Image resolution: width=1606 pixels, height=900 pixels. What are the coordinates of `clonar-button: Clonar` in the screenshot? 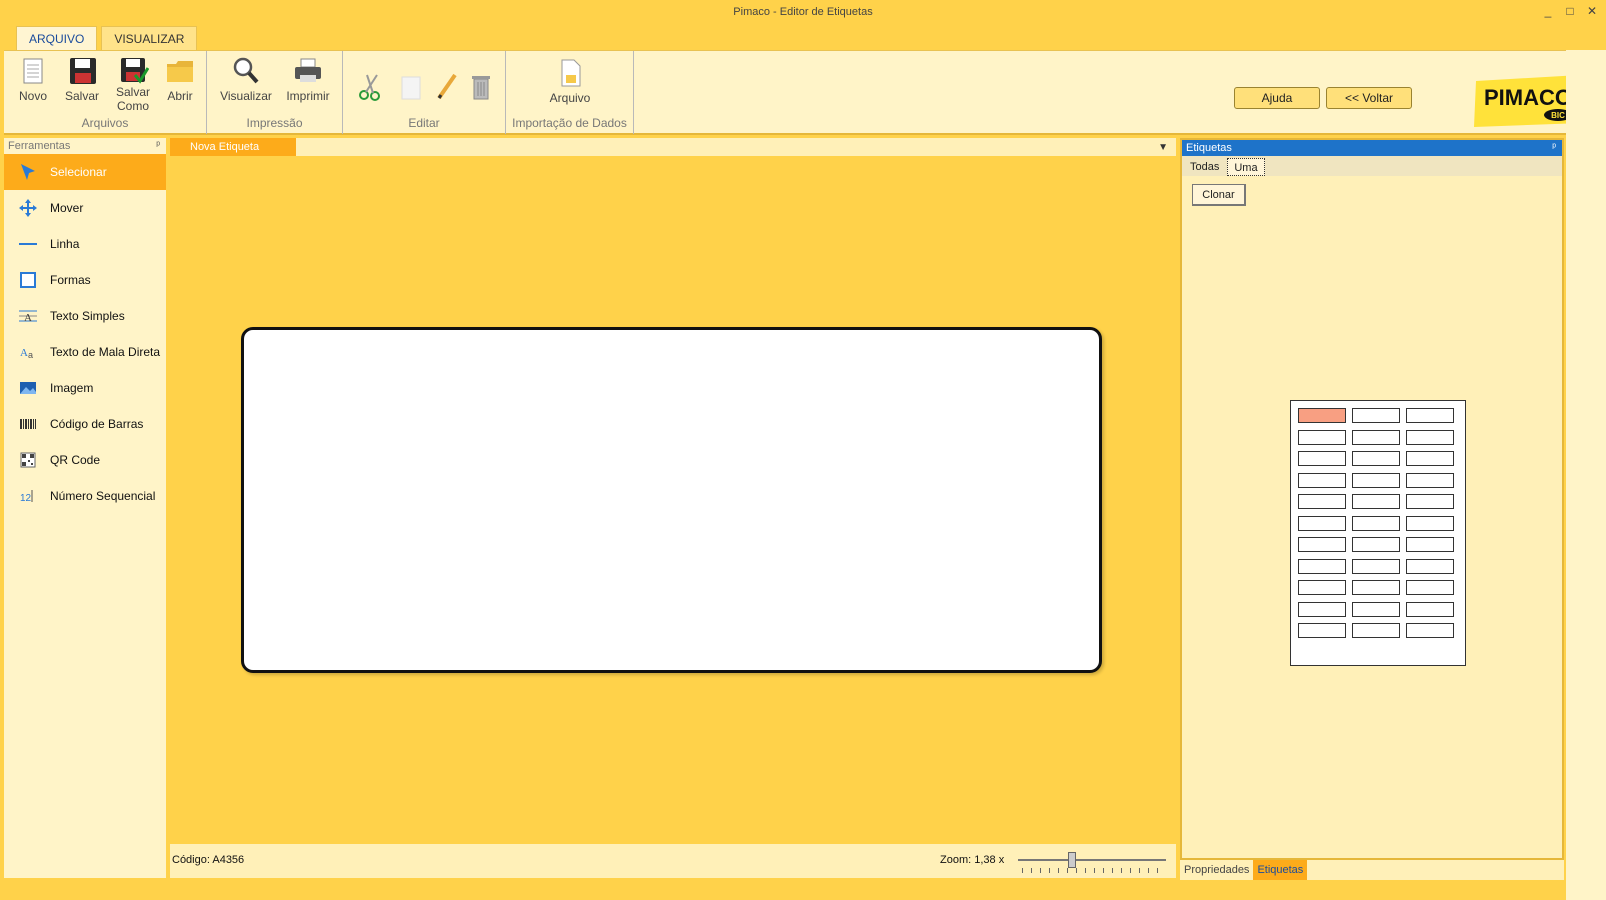 It's located at (1219, 195).